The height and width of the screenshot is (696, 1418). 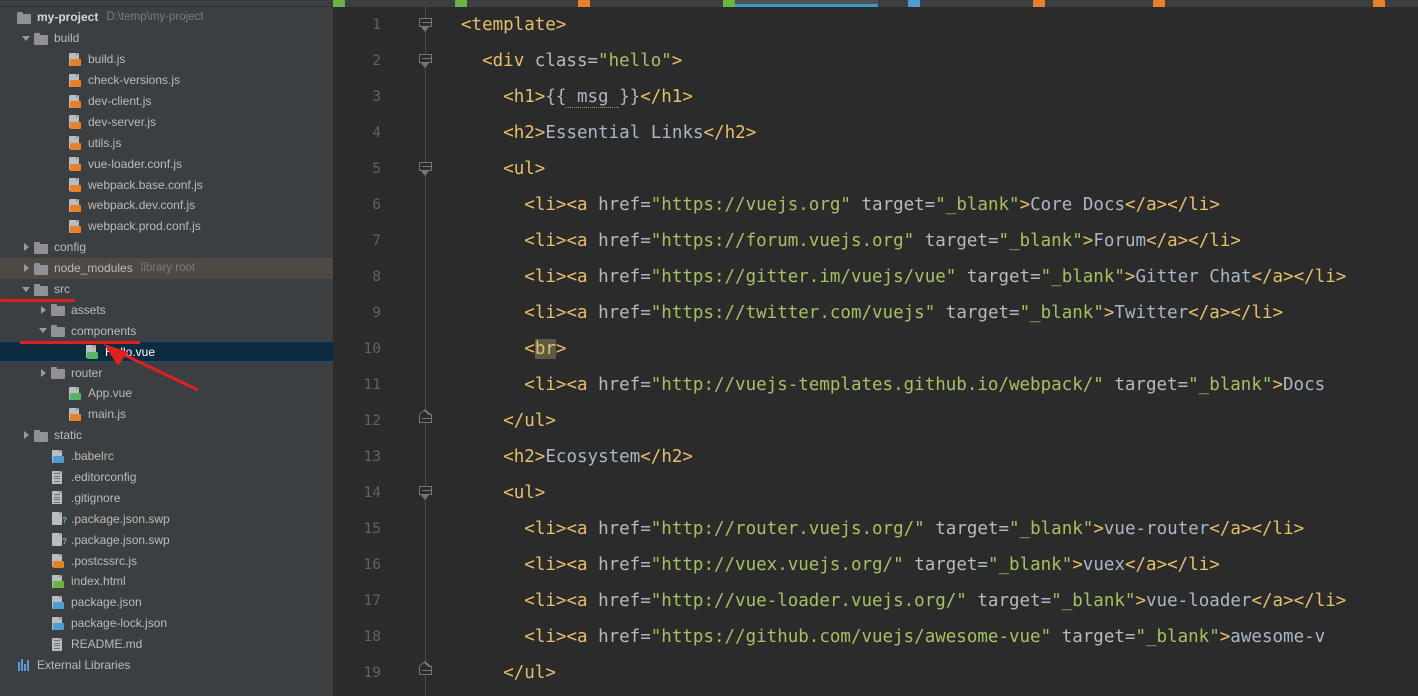 I want to click on tree-node-webpack-base-conf-js: webpack.base.conf.js, so click(x=166, y=184).